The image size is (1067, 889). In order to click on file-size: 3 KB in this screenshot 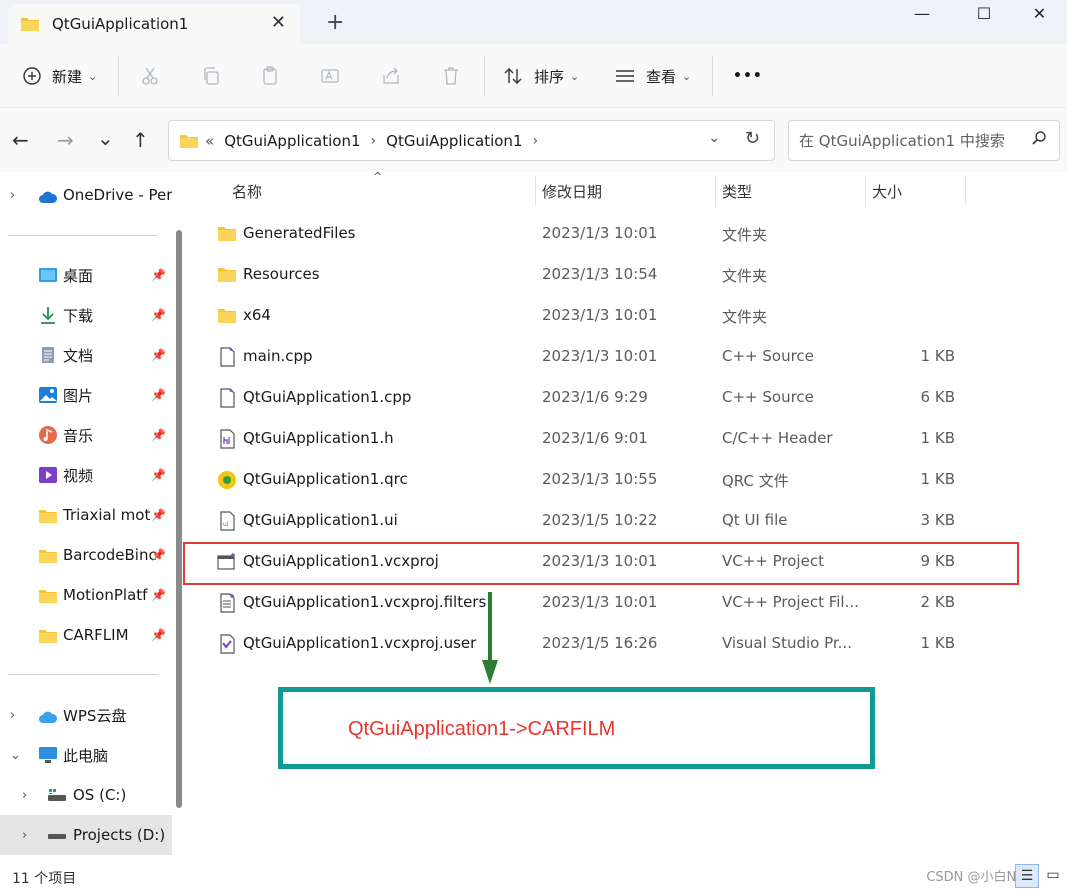, I will do `click(937, 520)`.